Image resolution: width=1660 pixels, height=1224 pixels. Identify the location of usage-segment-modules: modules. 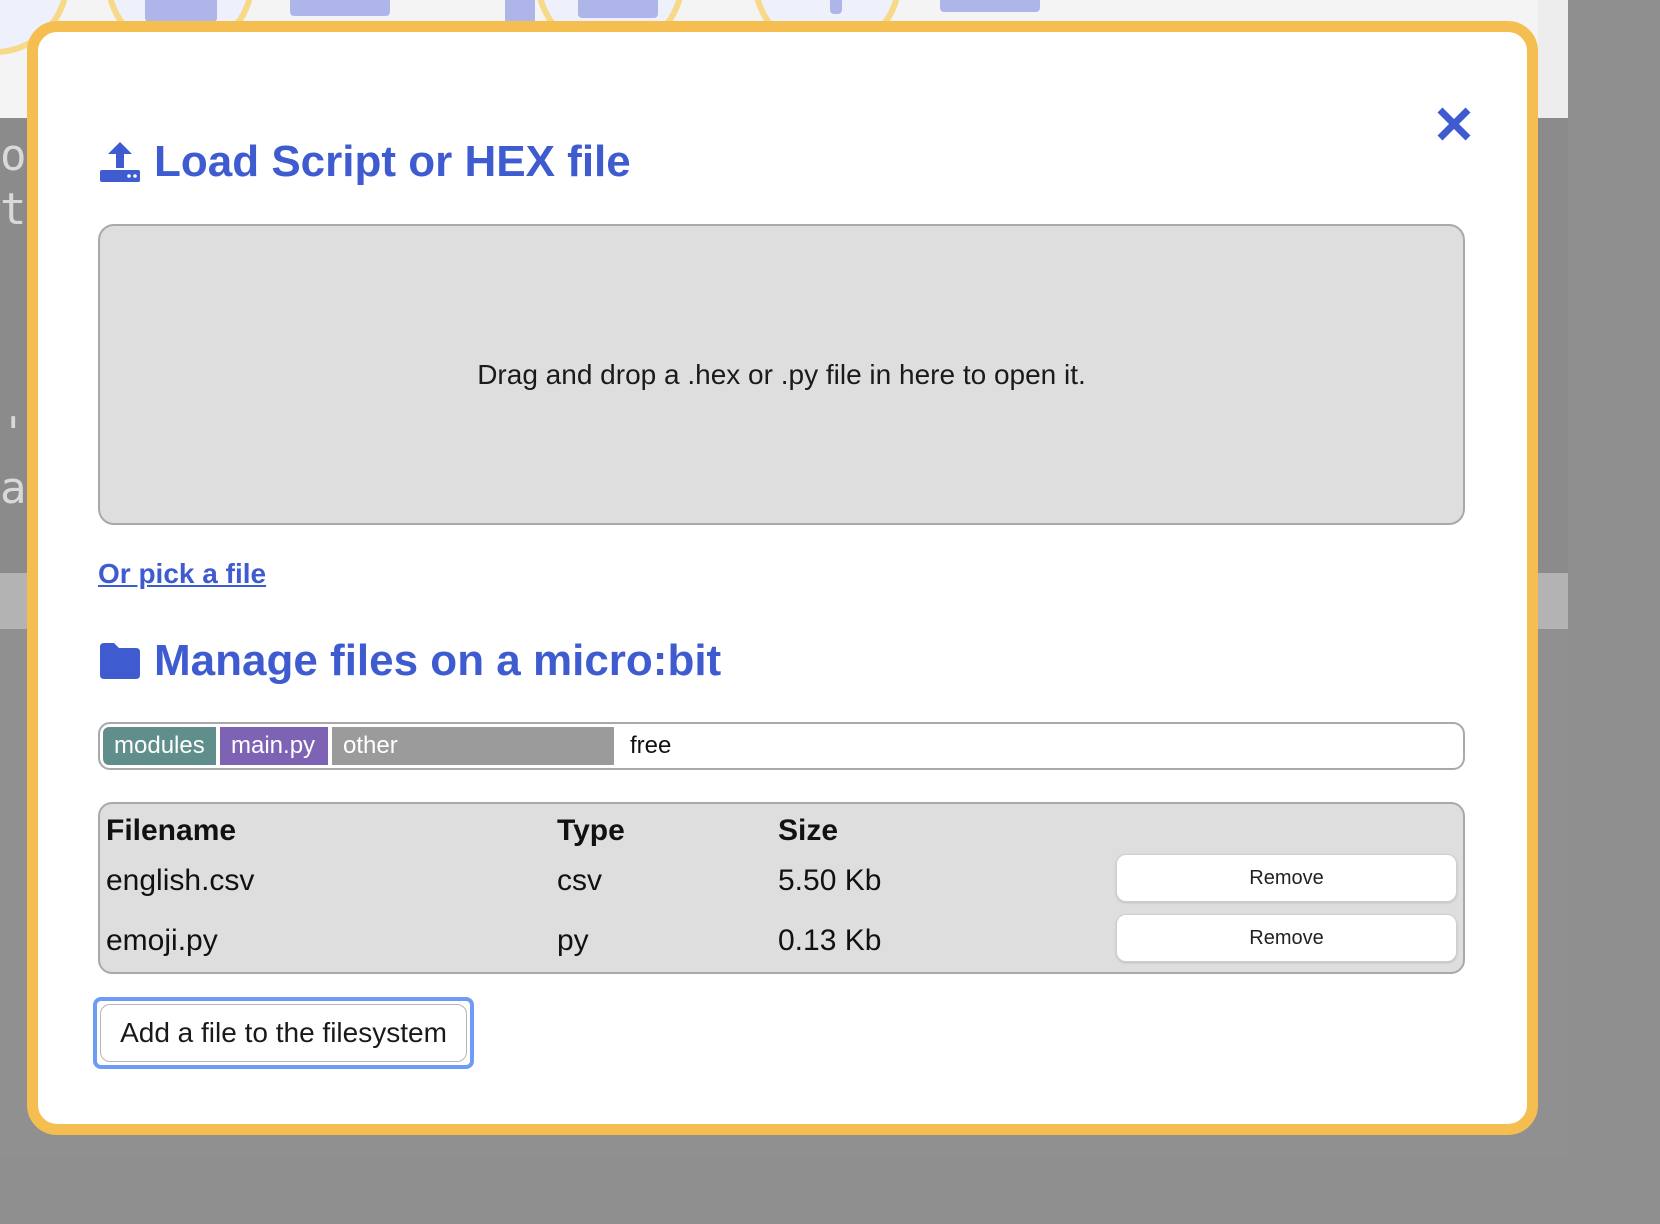
(159, 746).